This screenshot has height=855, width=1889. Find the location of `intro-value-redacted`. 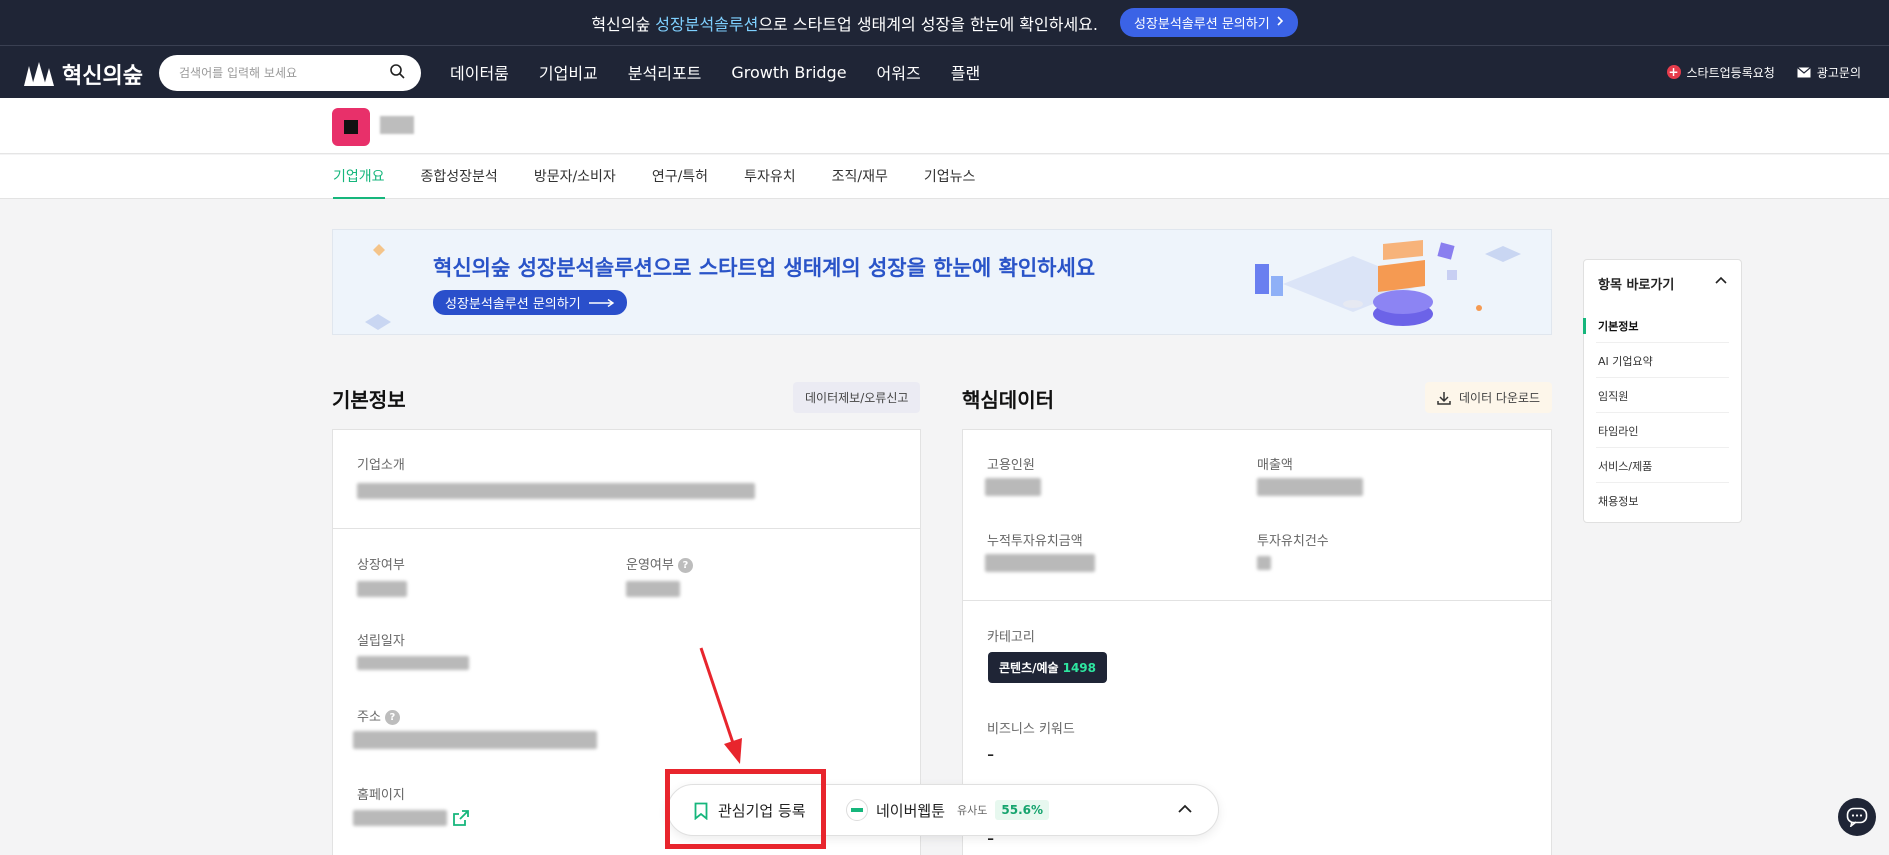

intro-value-redacted is located at coordinates (556, 491).